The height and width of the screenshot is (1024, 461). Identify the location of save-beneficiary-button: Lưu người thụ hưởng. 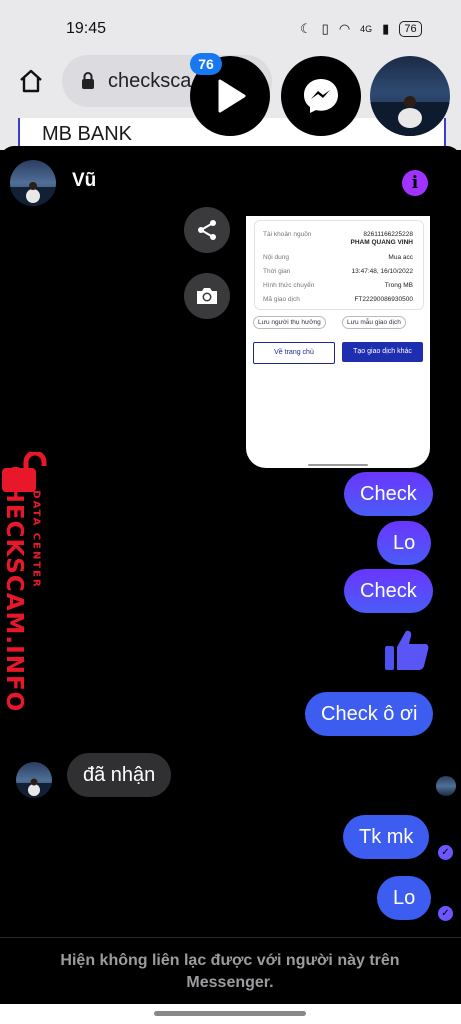
(289, 322).